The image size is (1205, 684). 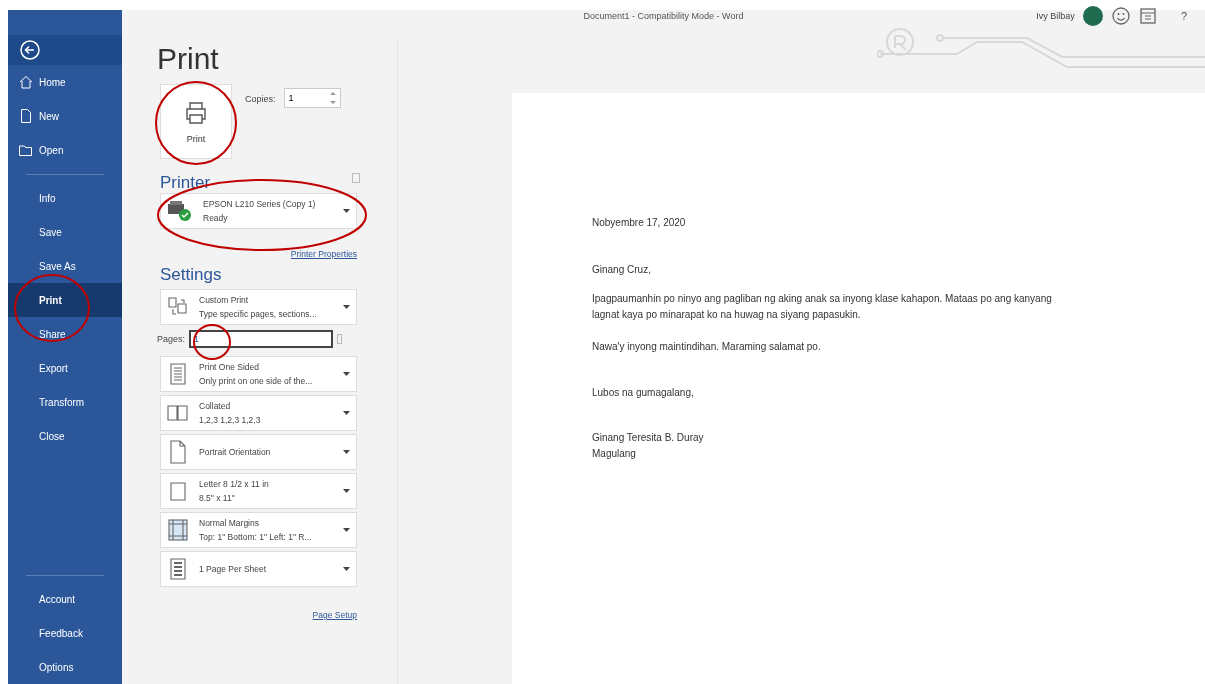 I want to click on margins-icon, so click(x=178, y=530).